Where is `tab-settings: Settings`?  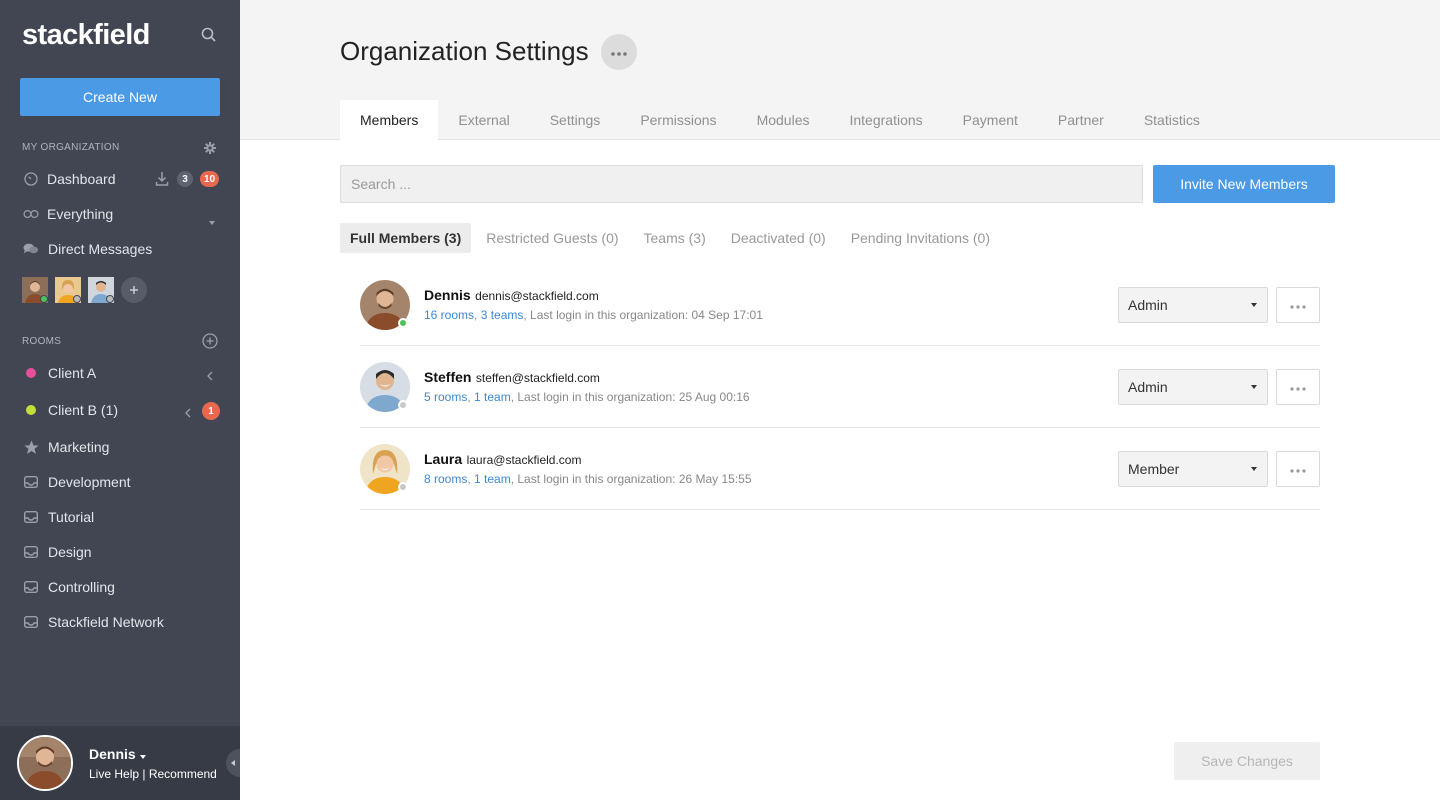
tab-settings: Settings is located at coordinates (575, 120).